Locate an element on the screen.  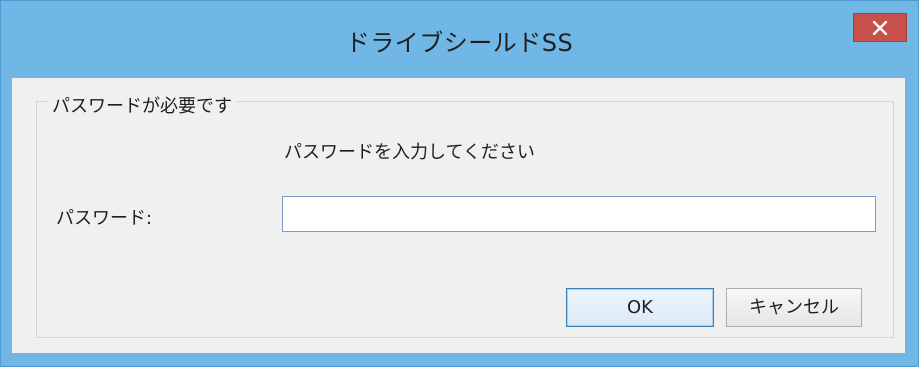
ok-button: OK is located at coordinates (640, 307).